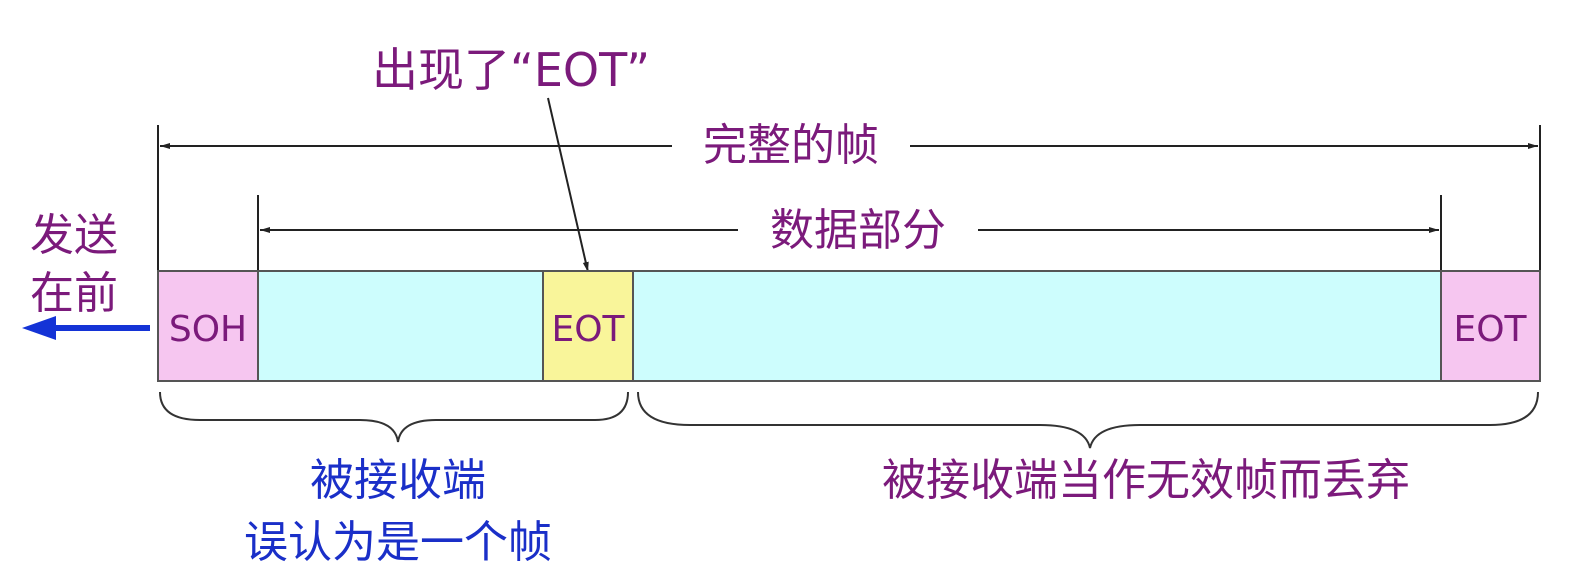  Describe the element at coordinates (1490, 329) in the screenshot. I see `eot-end-label: EOT` at that location.